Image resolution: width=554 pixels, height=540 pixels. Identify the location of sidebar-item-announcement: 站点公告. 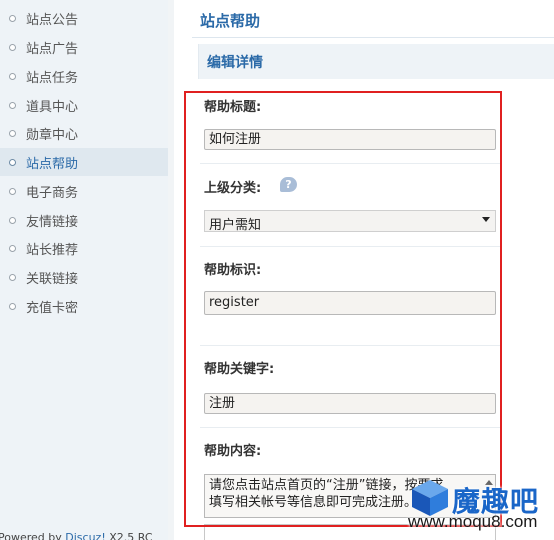
(84, 18).